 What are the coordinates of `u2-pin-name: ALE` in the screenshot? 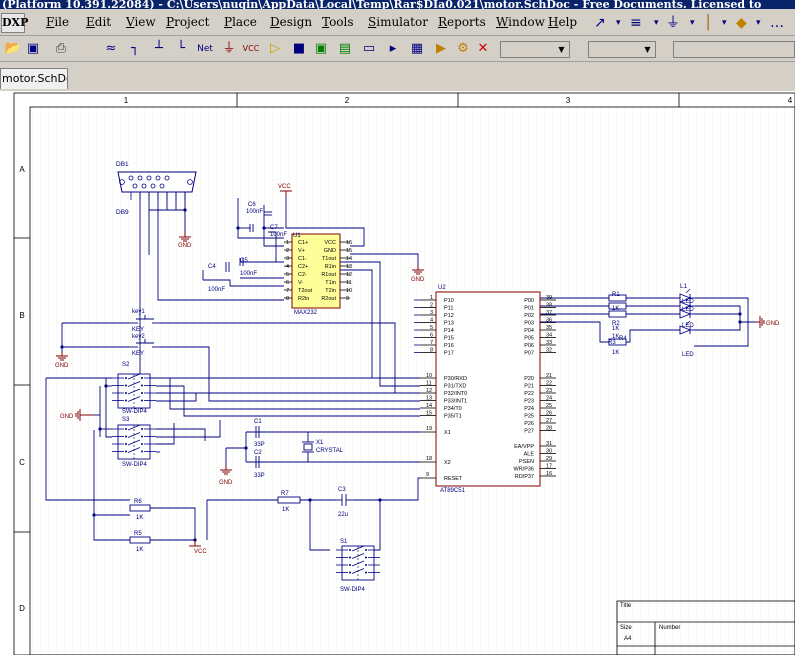 It's located at (529, 455).